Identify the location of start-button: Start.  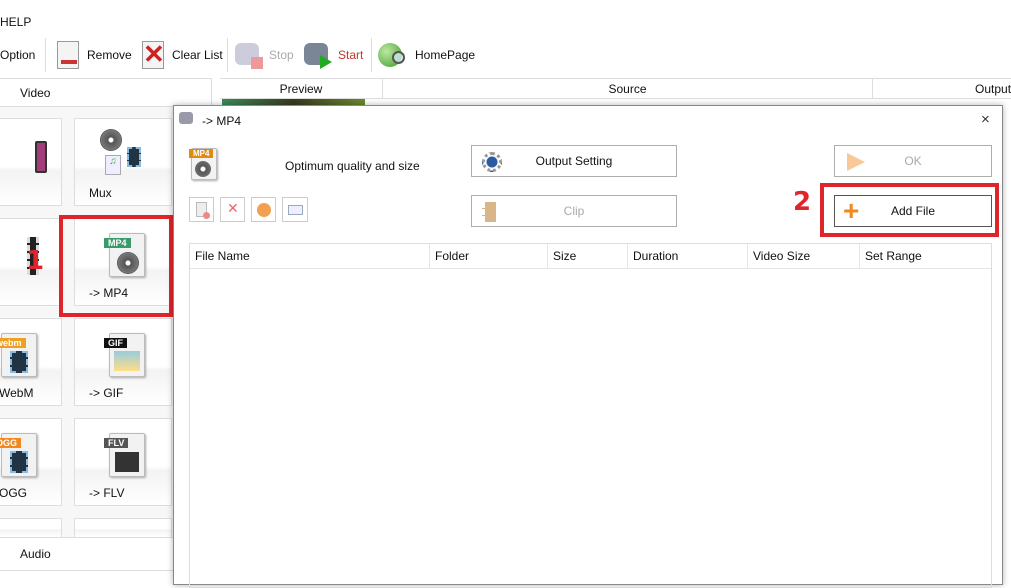
(332, 55).